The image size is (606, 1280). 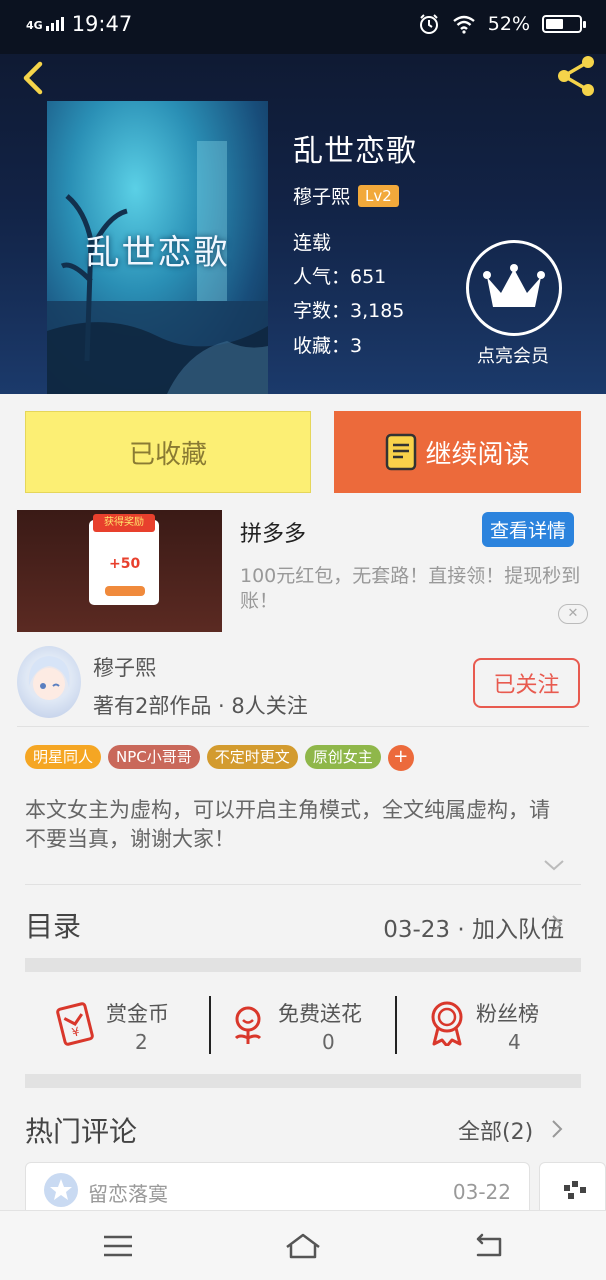 What do you see at coordinates (303, 684) in the screenshot?
I see `author-section: 穆子熙 著有2部作品 · 8人关注 已关注` at bounding box center [303, 684].